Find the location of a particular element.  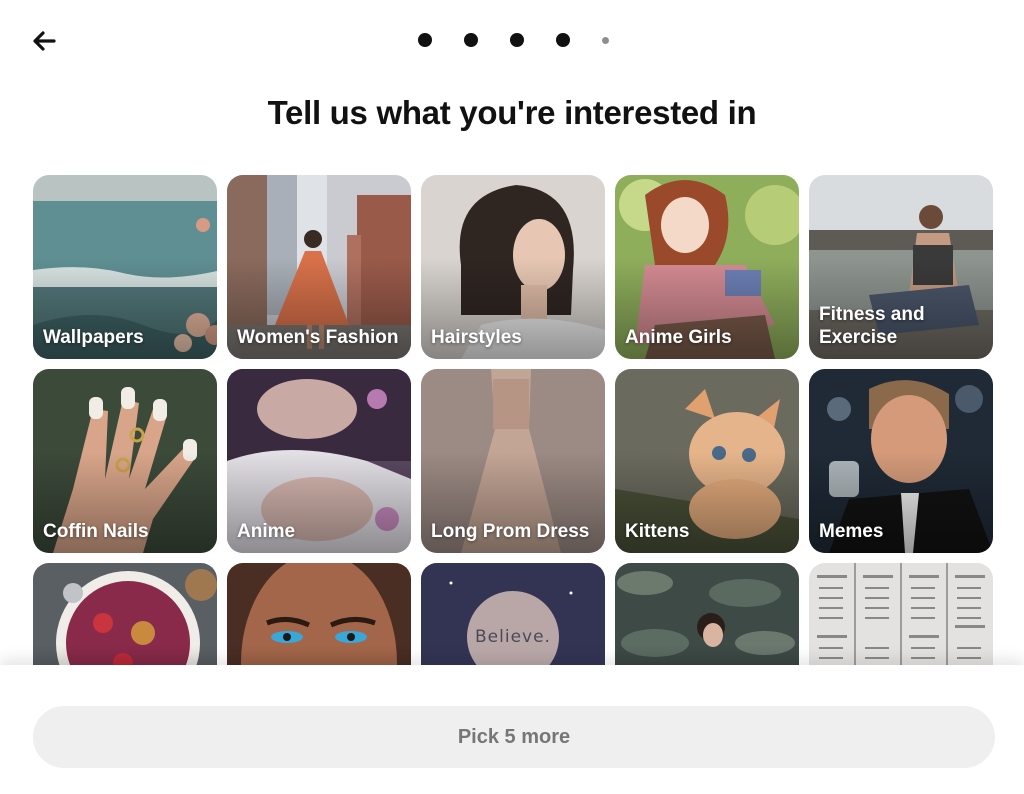

topic-tile-galaxy-believe: Believe. is located at coordinates (513, 614).